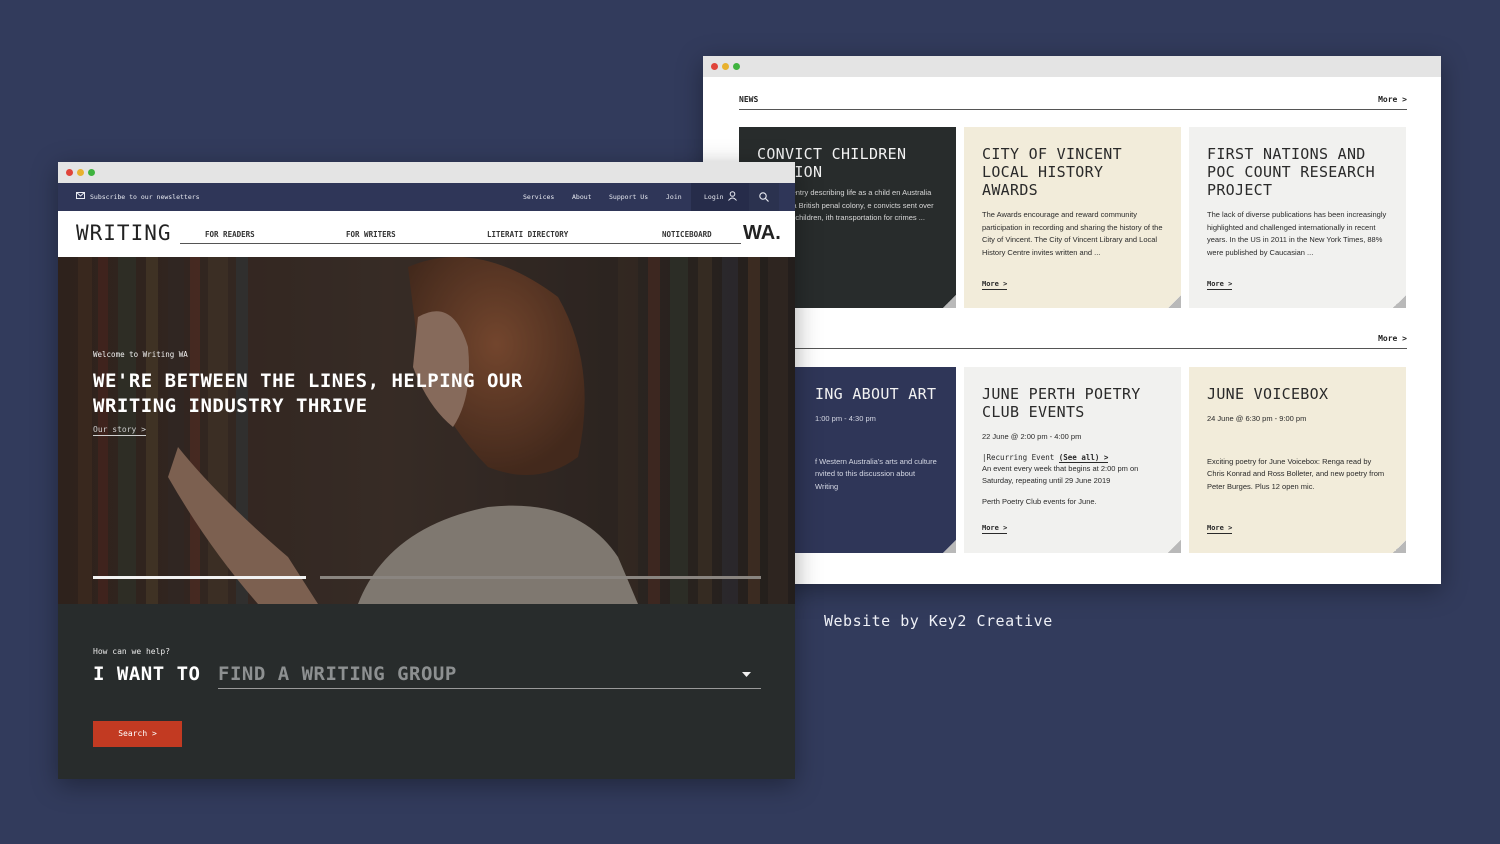 This screenshot has height=844, width=1500. Describe the element at coordinates (845, 418) in the screenshot. I see `card-date: 1:00 pm - 4:30 pm` at that location.